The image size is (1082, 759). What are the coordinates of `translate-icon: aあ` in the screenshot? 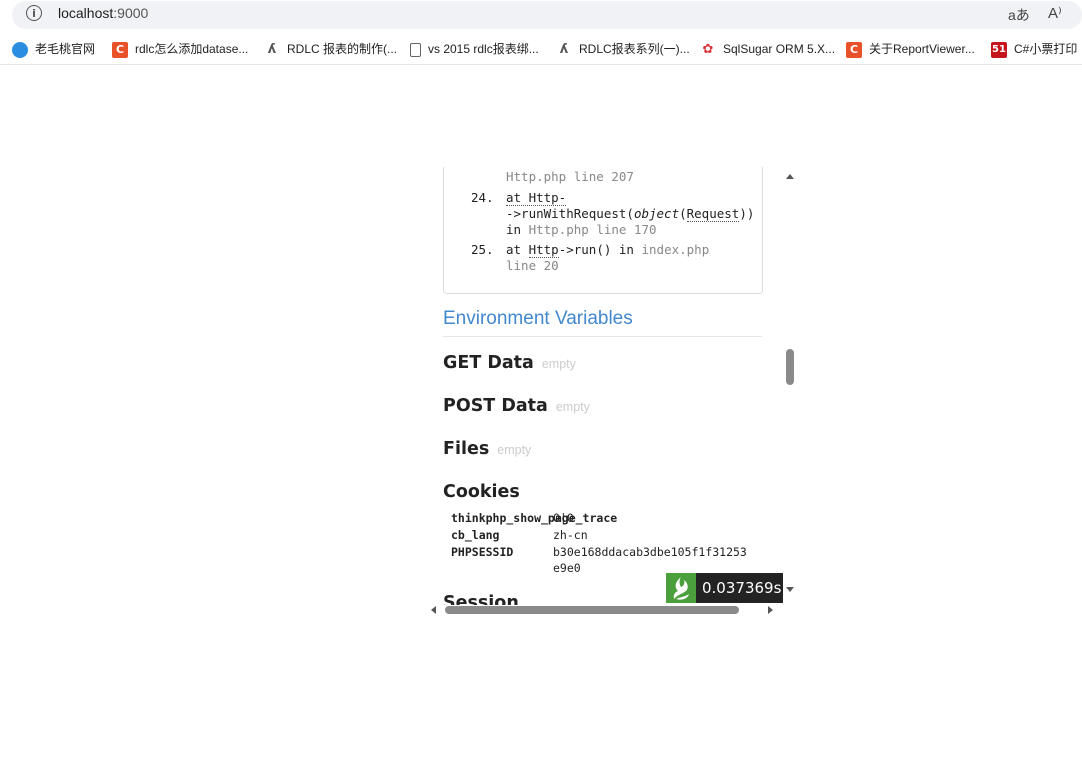 It's located at (1019, 15).